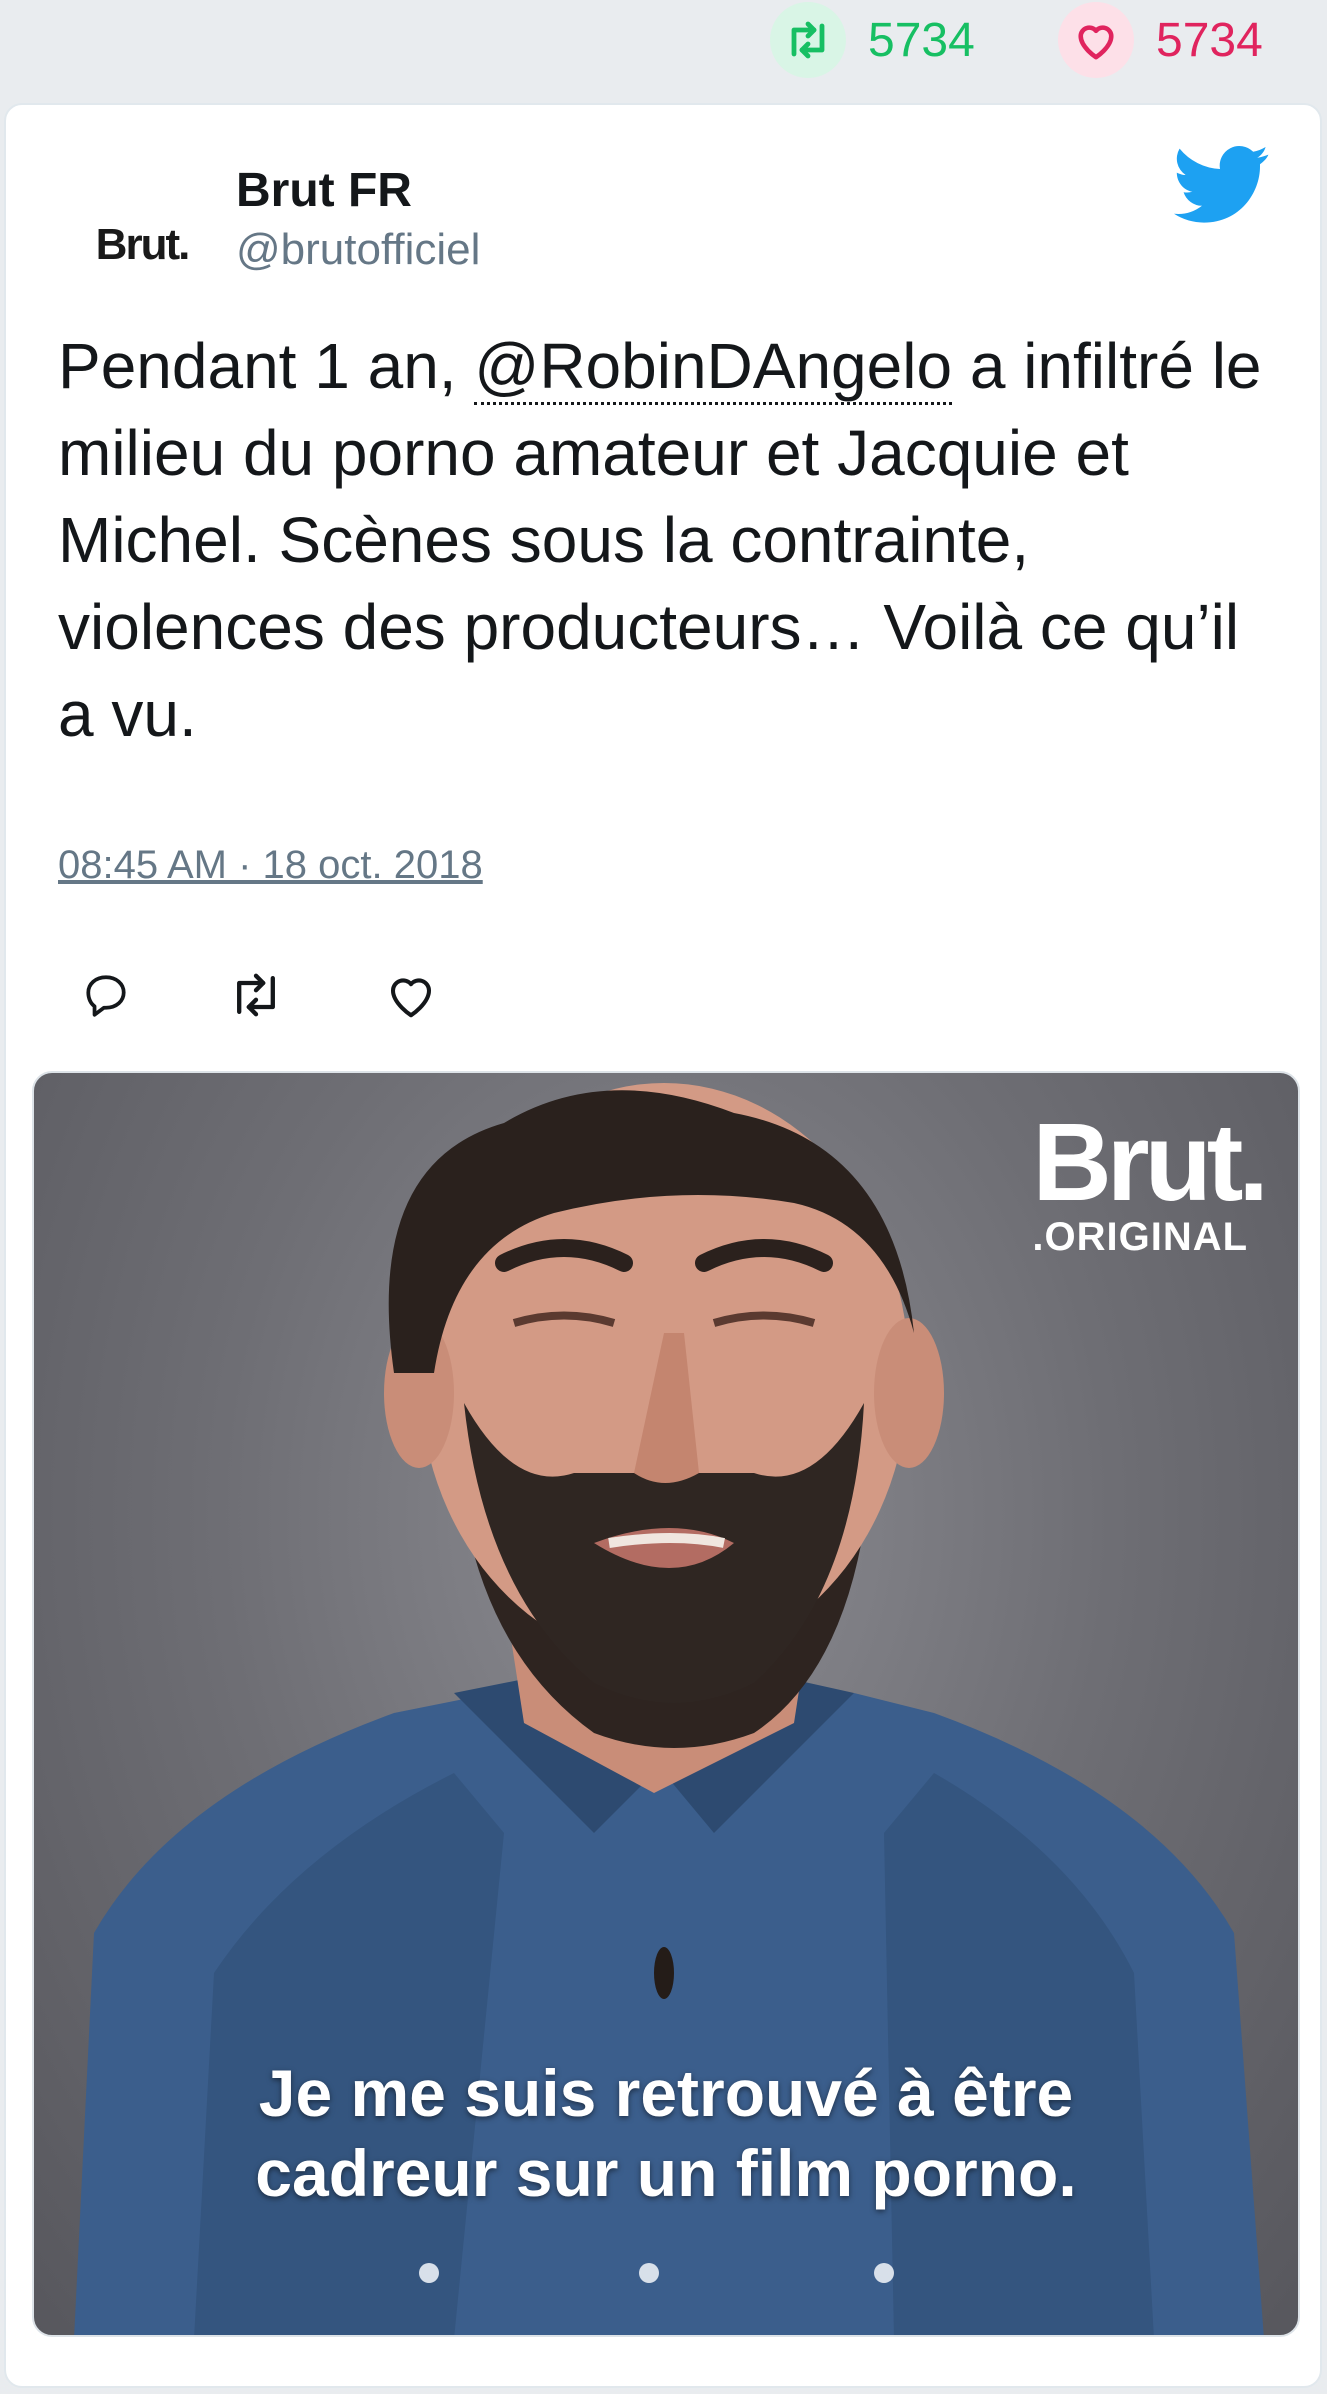  Describe the element at coordinates (411, 995) in the screenshot. I see `like-action-icon` at that location.